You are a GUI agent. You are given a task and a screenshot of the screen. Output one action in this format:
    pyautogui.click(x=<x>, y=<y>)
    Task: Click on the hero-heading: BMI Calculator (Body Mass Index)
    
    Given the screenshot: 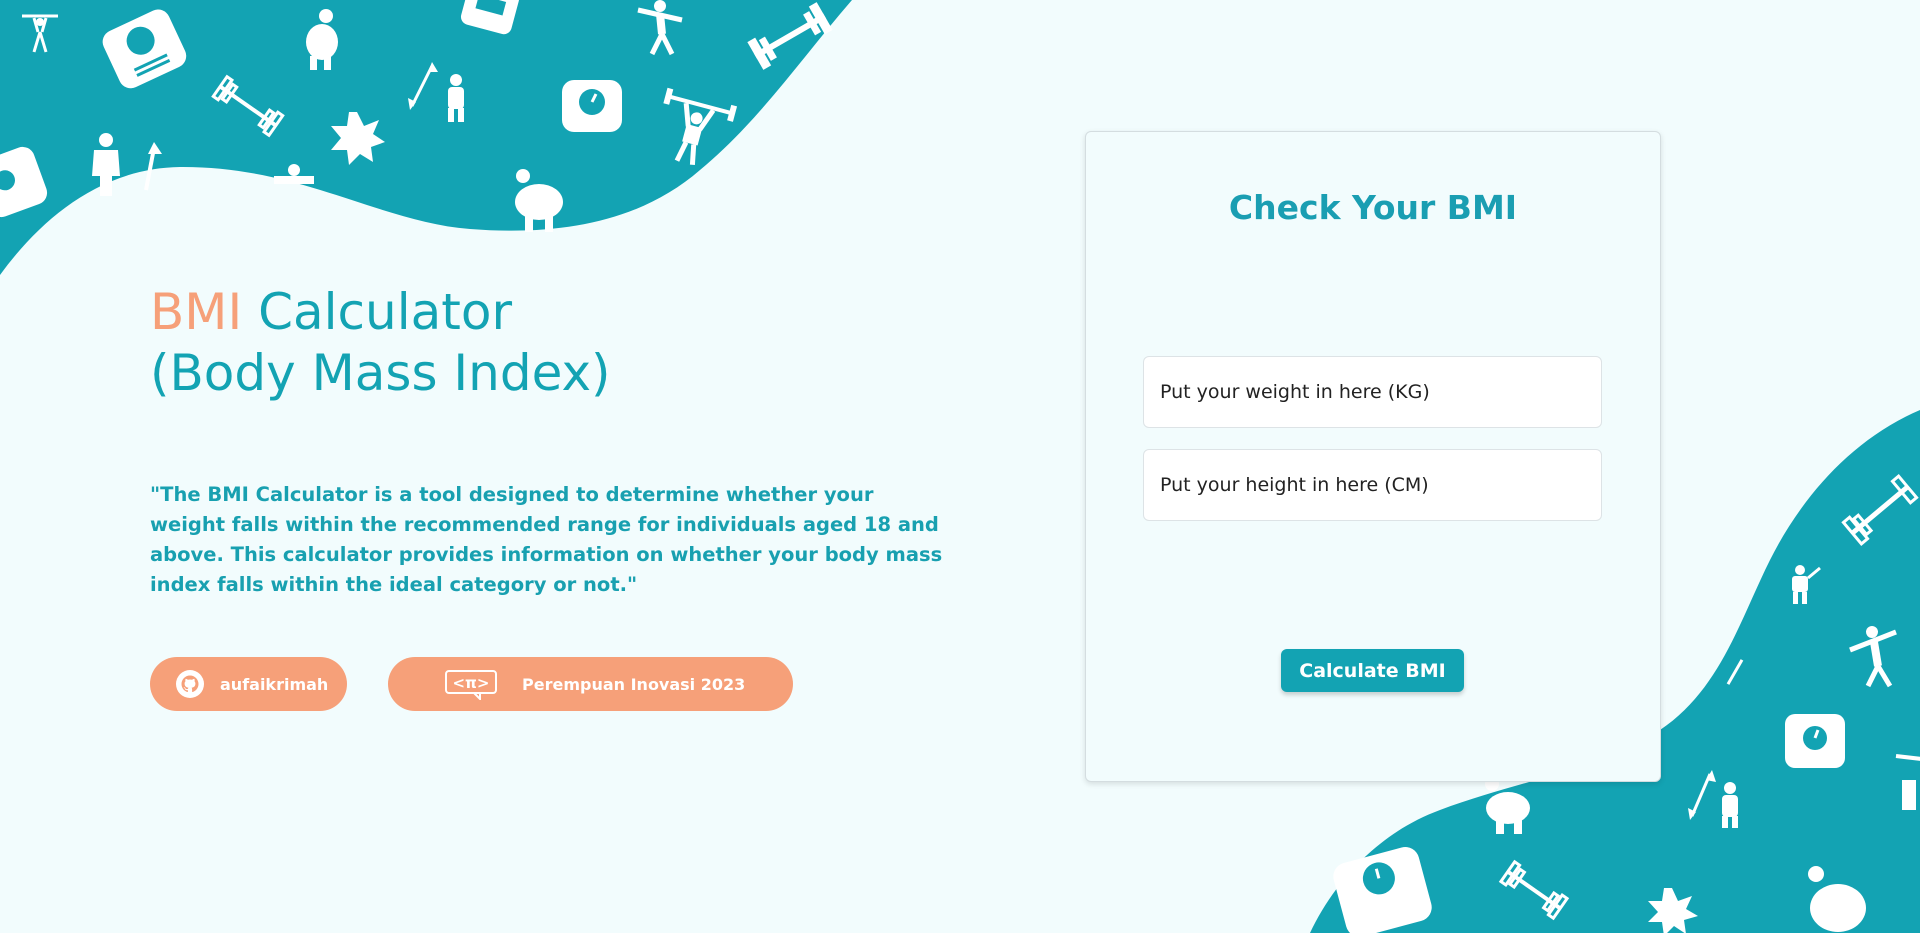 What is the action you would take?
    pyautogui.click(x=380, y=343)
    